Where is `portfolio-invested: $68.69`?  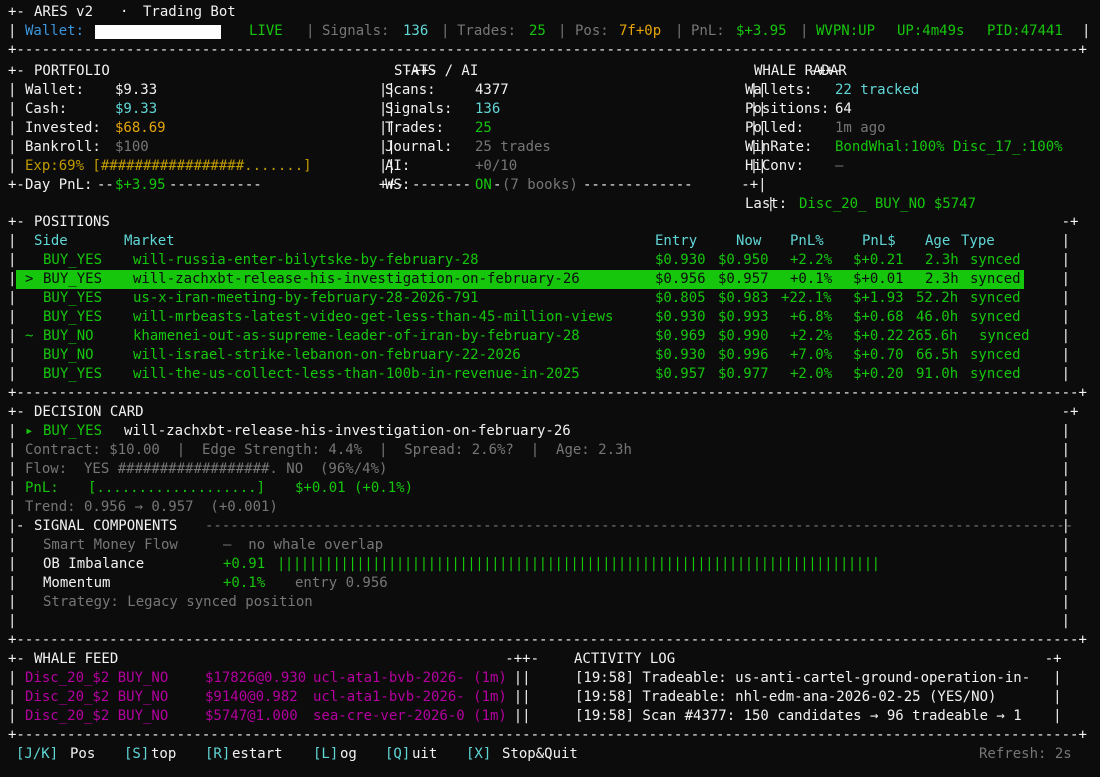
portfolio-invested: $68.69 is located at coordinates (140, 128).